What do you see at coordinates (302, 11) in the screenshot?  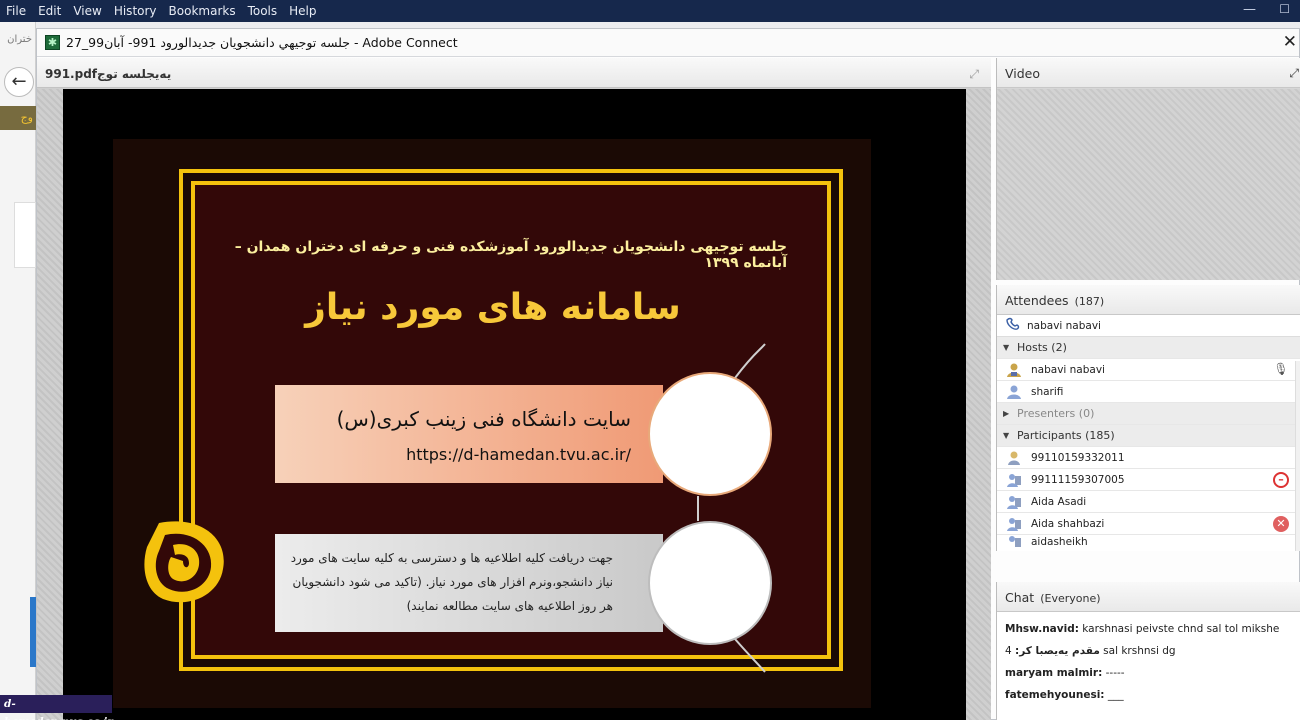 I see `menu-help: Help` at bounding box center [302, 11].